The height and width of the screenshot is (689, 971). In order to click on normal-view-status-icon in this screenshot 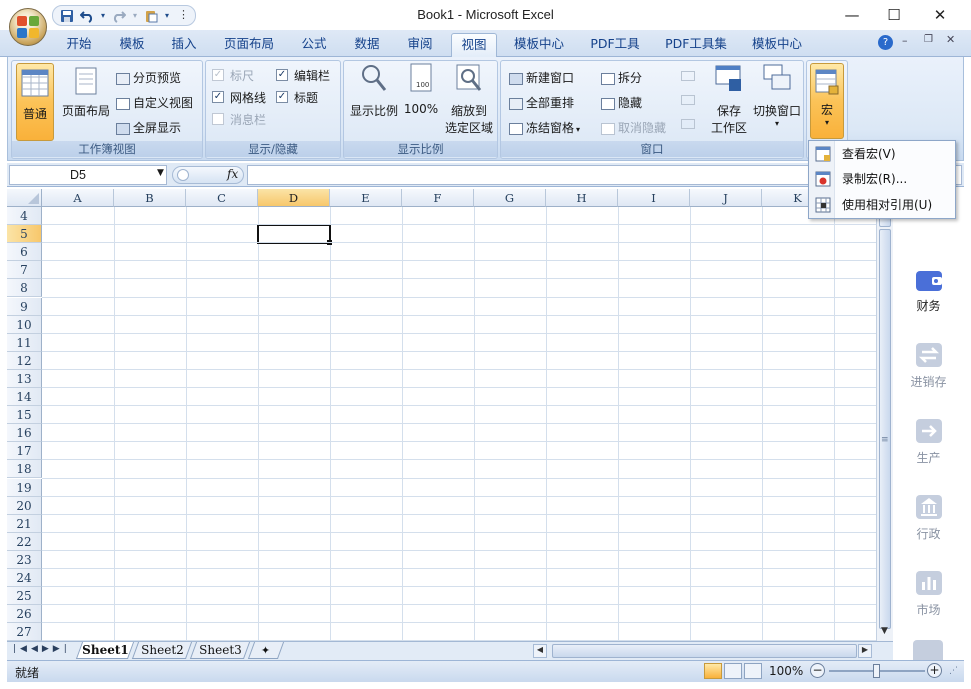, I will do `click(713, 671)`.